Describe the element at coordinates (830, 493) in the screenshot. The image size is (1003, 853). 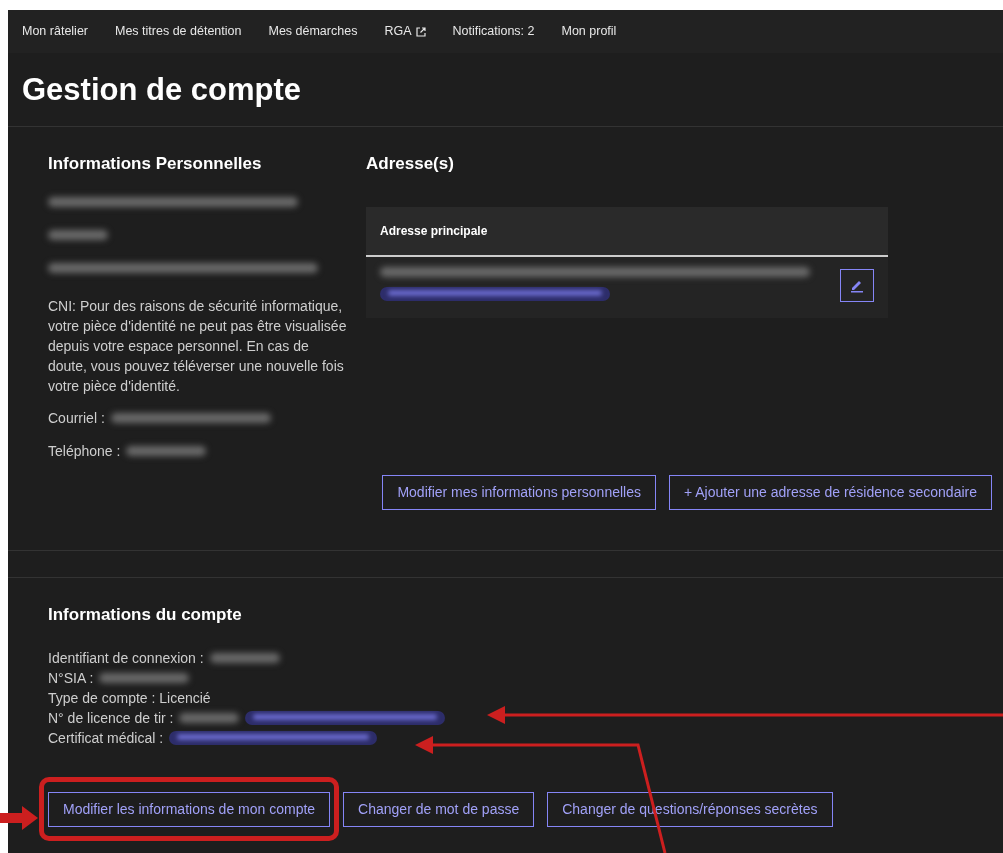
I see `outline-button: + Ajouter une adresse de résidence secondaire` at that location.